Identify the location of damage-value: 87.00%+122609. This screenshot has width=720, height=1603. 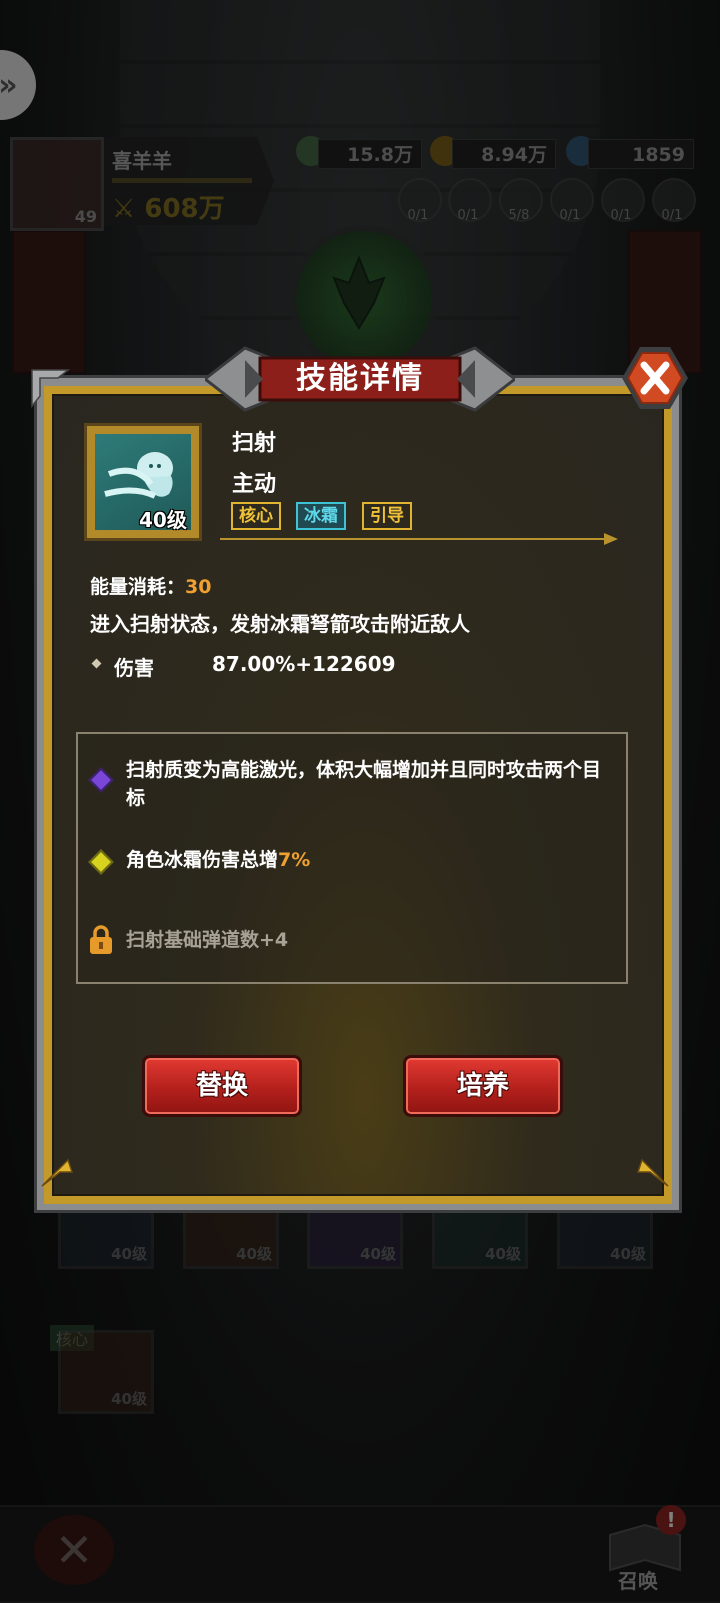
(304, 664).